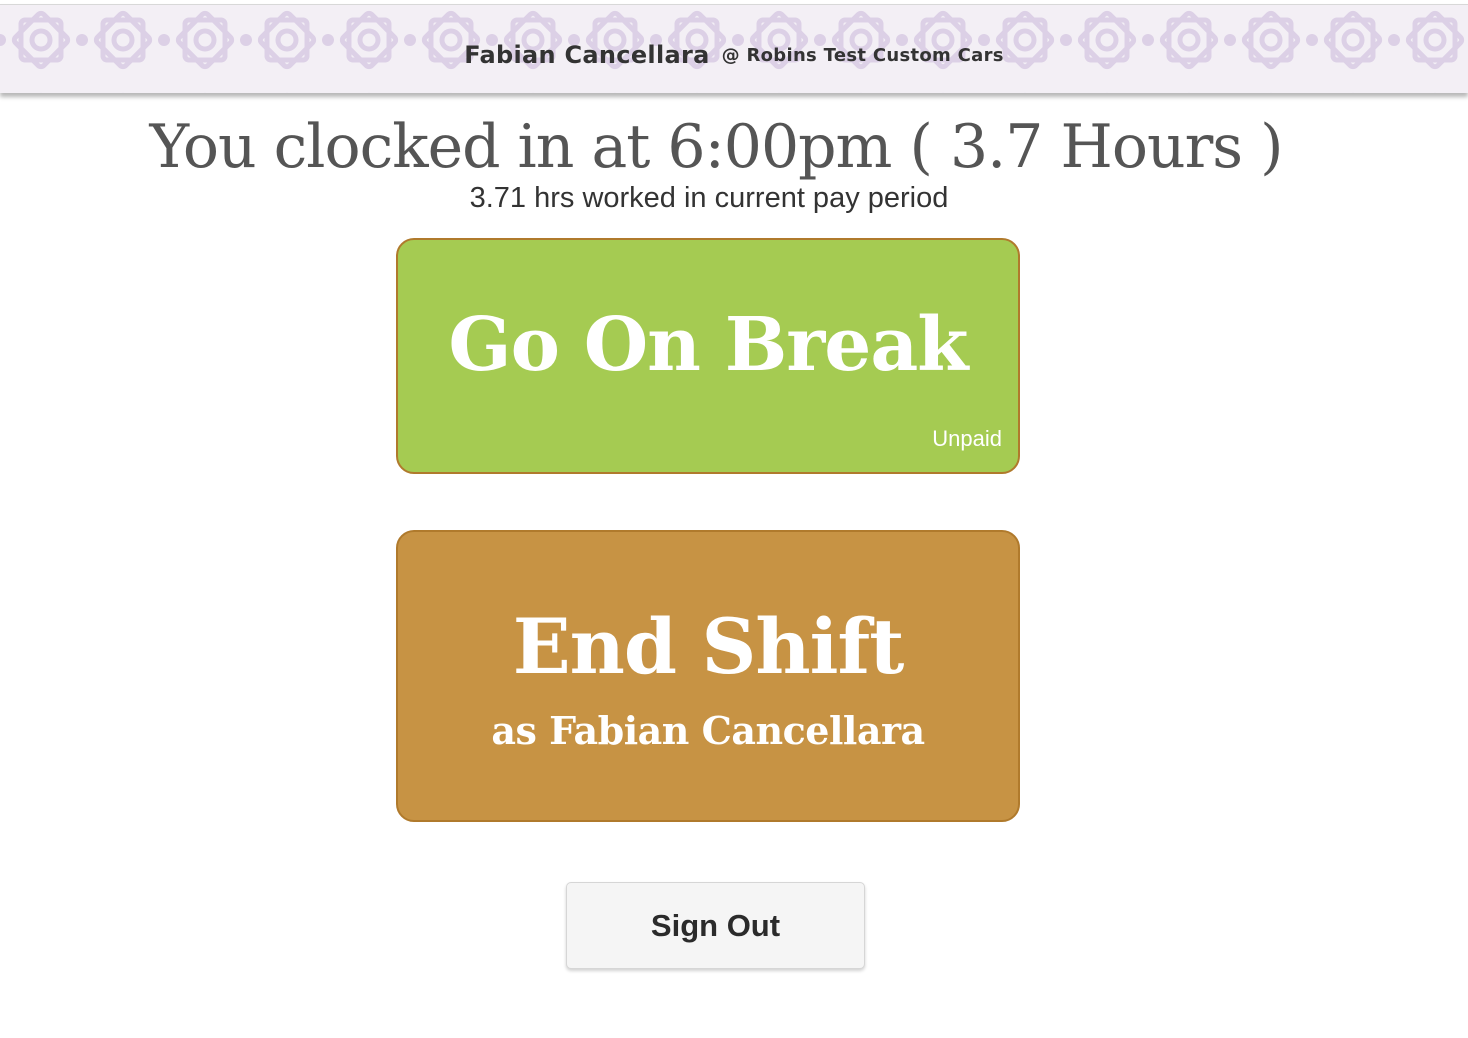  What do you see at coordinates (708, 345) in the screenshot?
I see `go-on-break-label: Go On Break` at bounding box center [708, 345].